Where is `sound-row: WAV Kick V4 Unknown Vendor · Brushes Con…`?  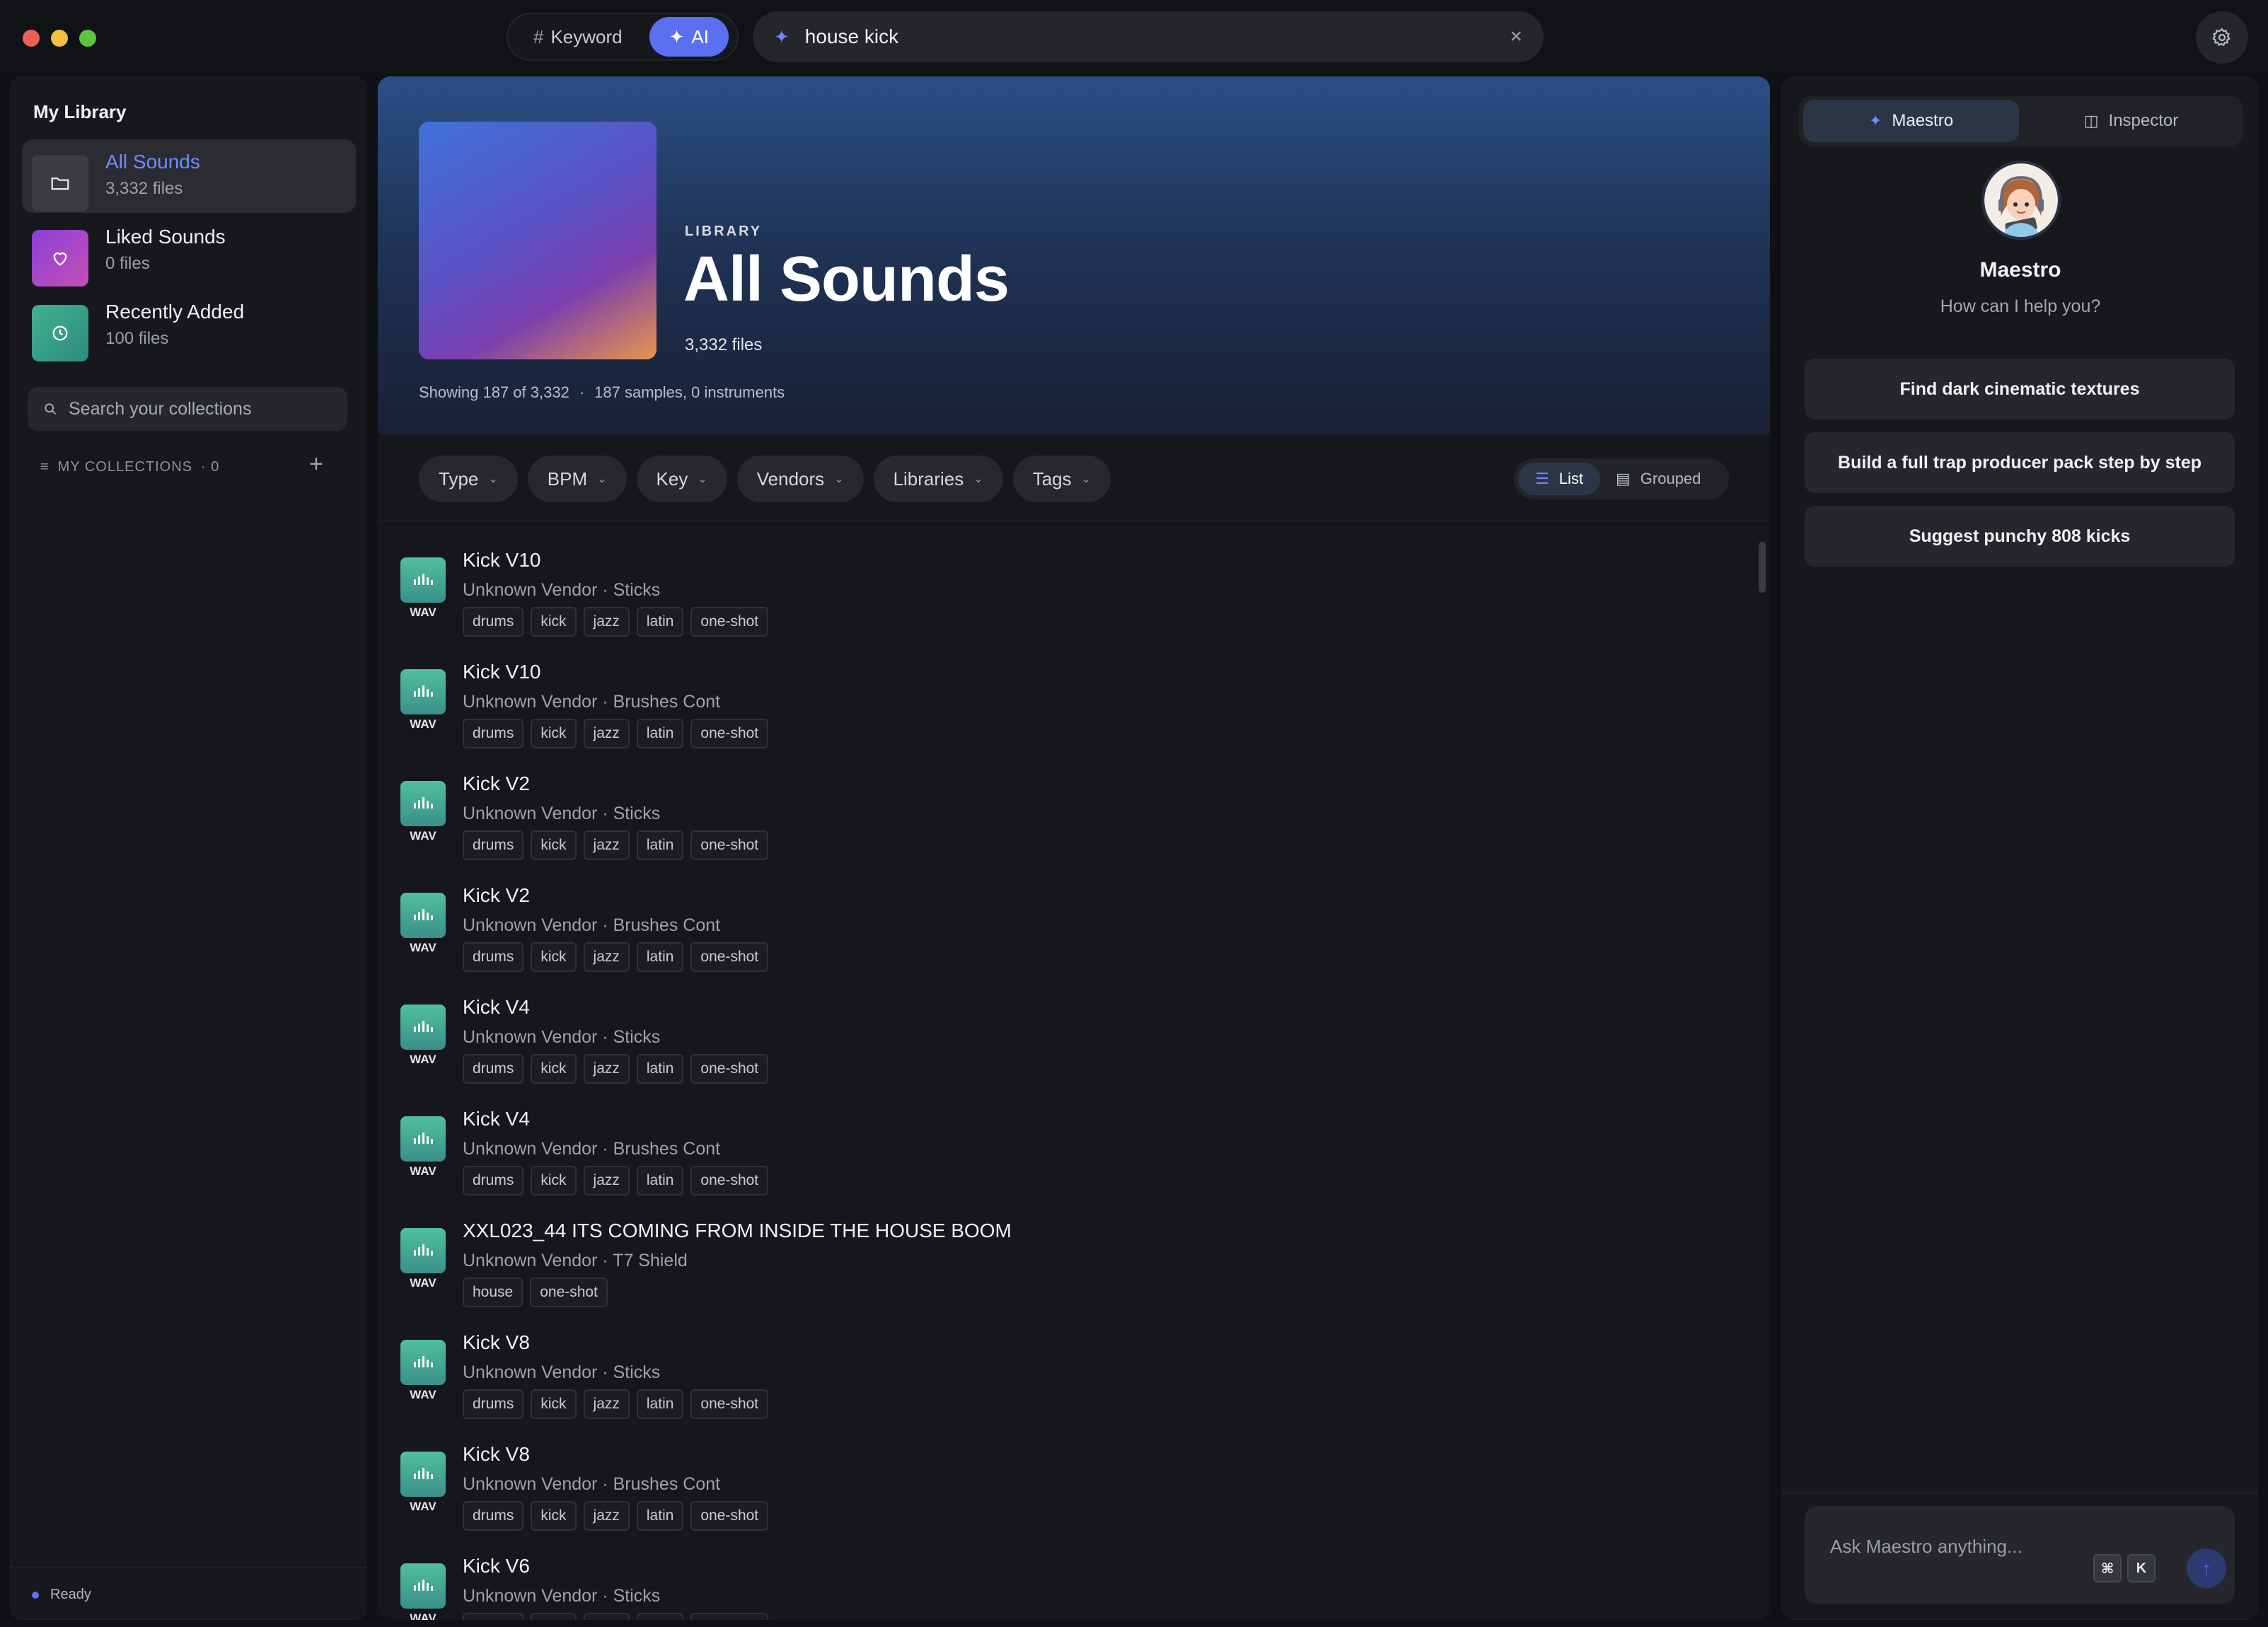 sound-row: WAV Kick V4 Unknown Vendor · Brushes Con… is located at coordinates (1065, 1151).